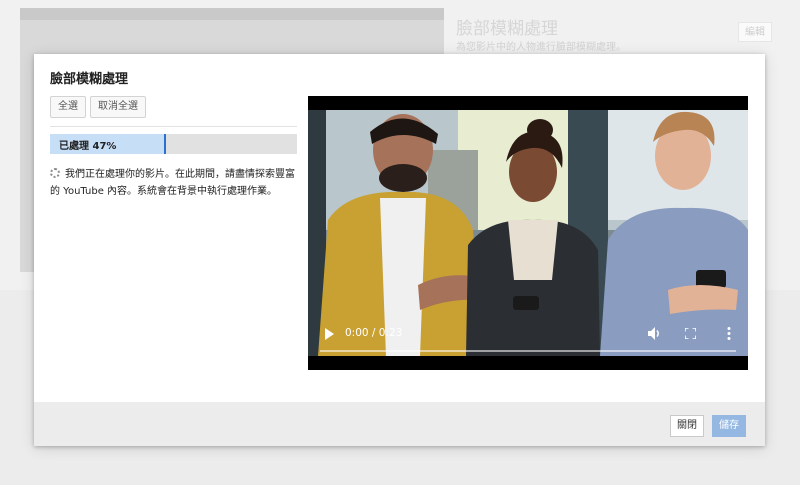 The height and width of the screenshot is (485, 800). I want to click on play-icon, so click(329, 334).